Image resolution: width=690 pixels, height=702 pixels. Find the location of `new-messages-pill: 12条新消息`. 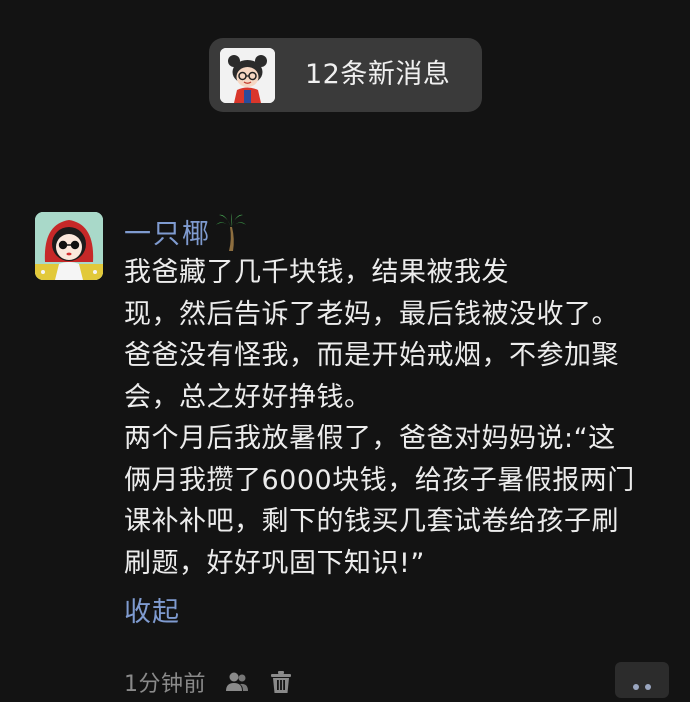

new-messages-pill: 12条新消息 is located at coordinates (345, 75).